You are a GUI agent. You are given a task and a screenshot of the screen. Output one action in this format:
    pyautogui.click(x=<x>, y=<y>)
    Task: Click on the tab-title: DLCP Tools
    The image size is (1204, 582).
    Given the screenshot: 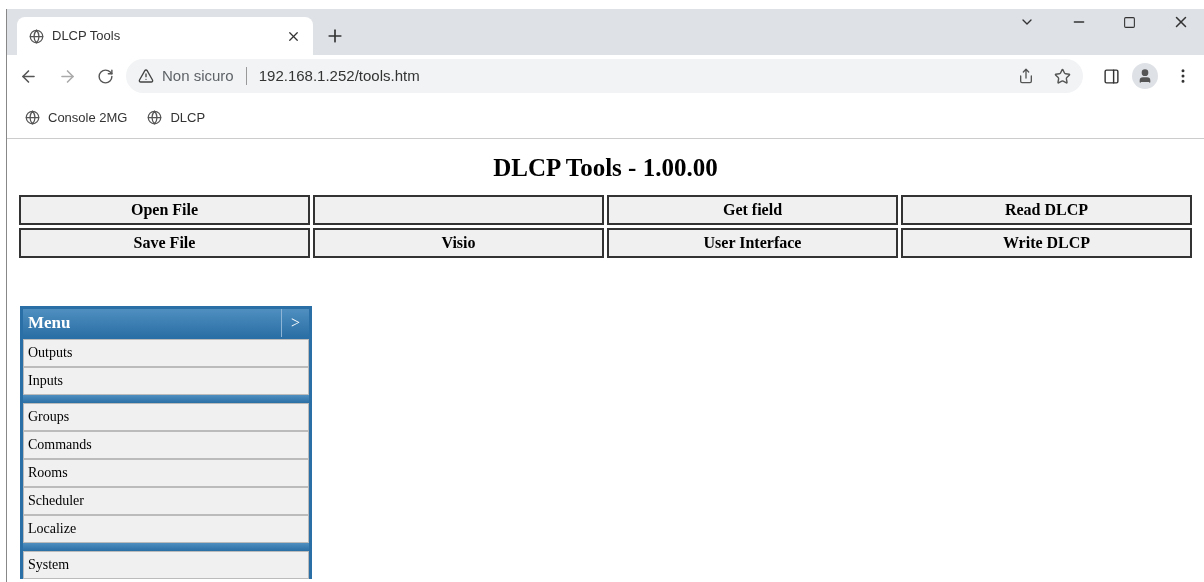 What is the action you would take?
    pyautogui.click(x=87, y=36)
    